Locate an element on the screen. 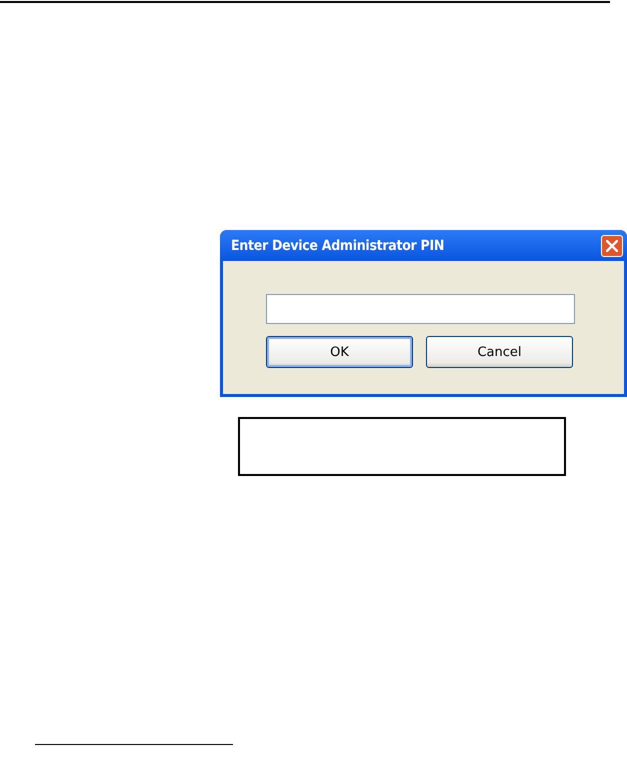  close-button is located at coordinates (612, 245).